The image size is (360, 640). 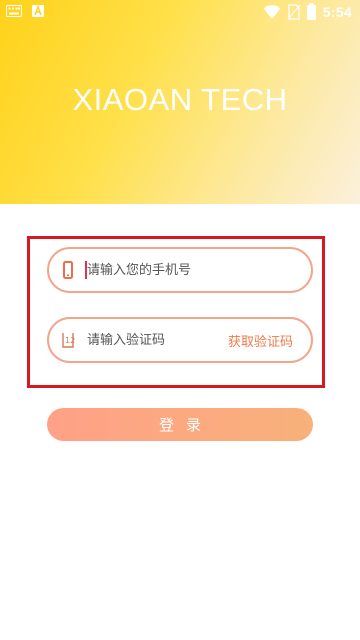 I want to click on get-code-button: 获取验证码, so click(x=260, y=340).